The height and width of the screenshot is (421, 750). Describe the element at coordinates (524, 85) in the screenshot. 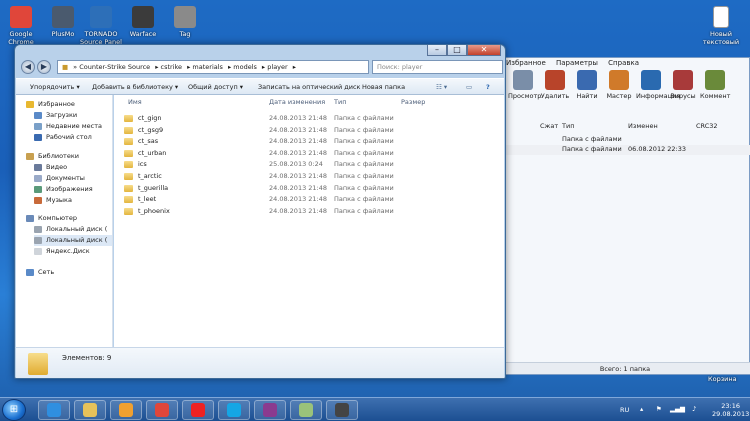

I see `bg-tool-button: Просмотр` at that location.